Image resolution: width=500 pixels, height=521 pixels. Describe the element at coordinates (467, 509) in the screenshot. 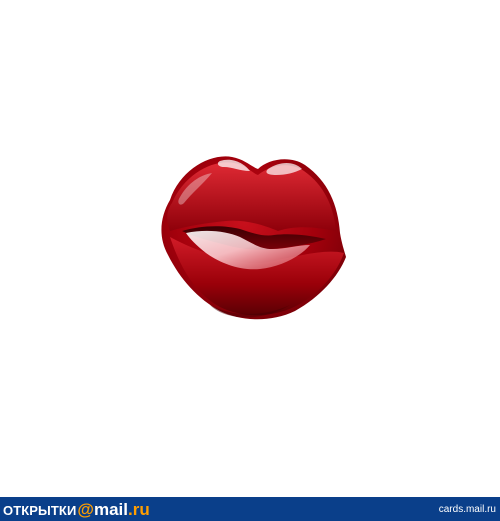

I see `site-link: cards.mail.ru` at that location.